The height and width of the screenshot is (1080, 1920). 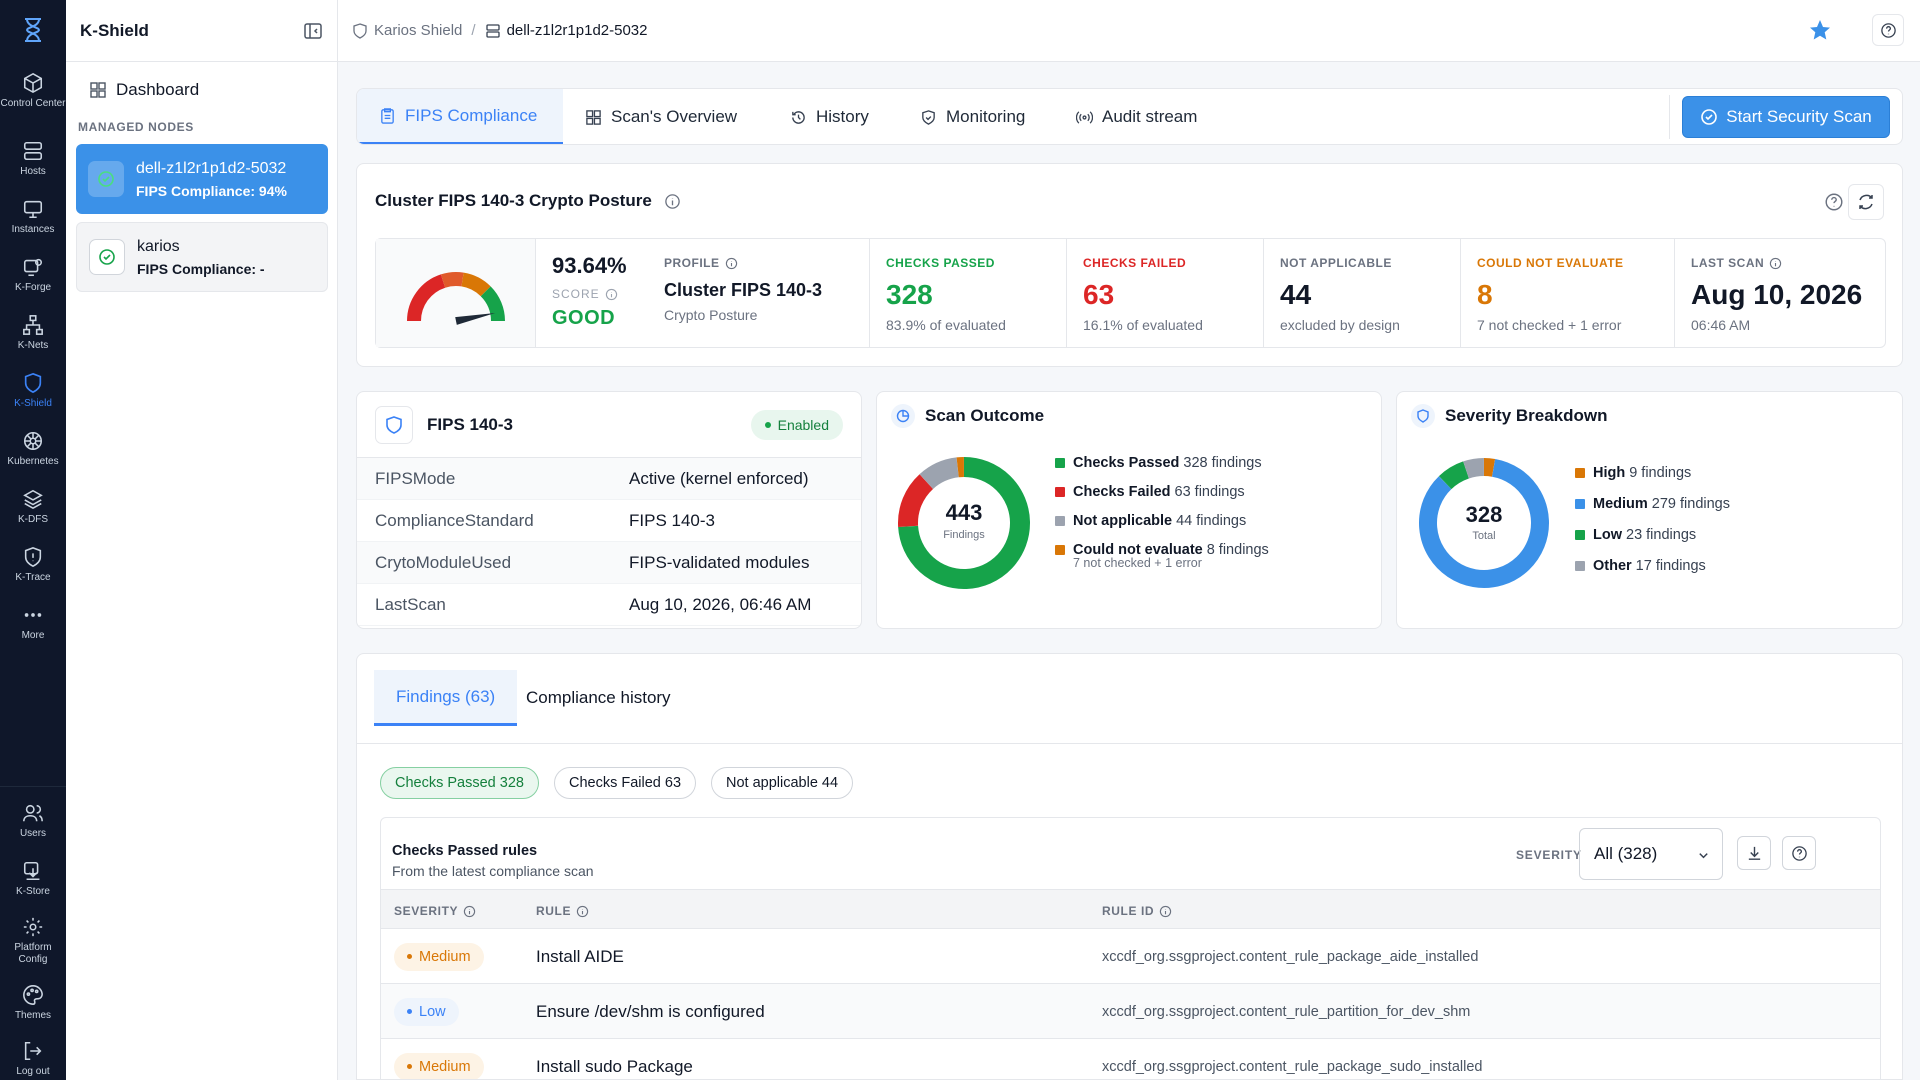 I want to click on outcome-donut: 443 Findings, so click(x=964, y=523).